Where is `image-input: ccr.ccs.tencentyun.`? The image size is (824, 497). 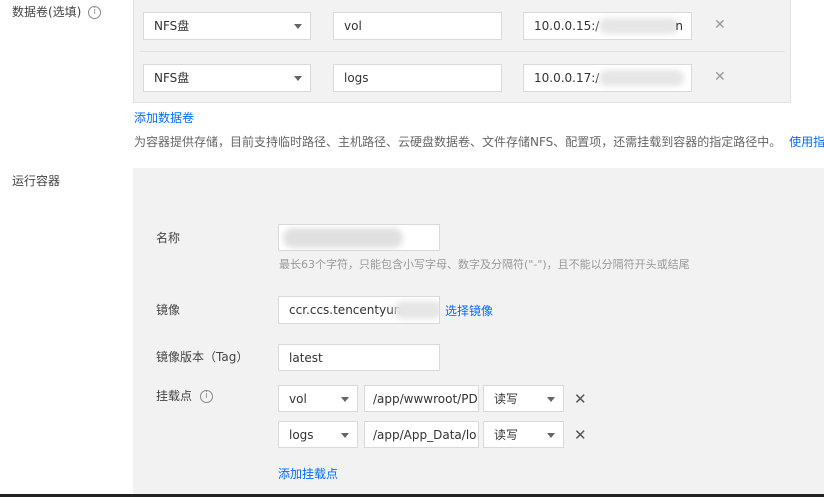 image-input: ccr.ccs.tencentyun. is located at coordinates (359, 310).